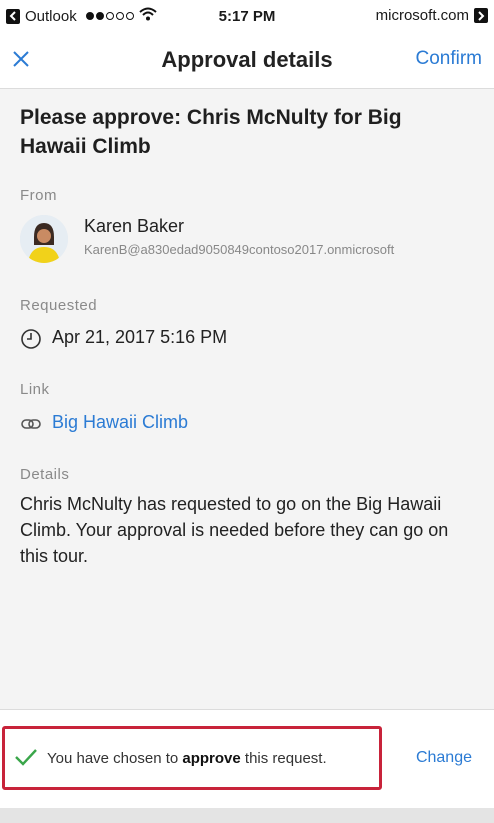  What do you see at coordinates (448, 59) in the screenshot?
I see `confirm-button: Confirm` at bounding box center [448, 59].